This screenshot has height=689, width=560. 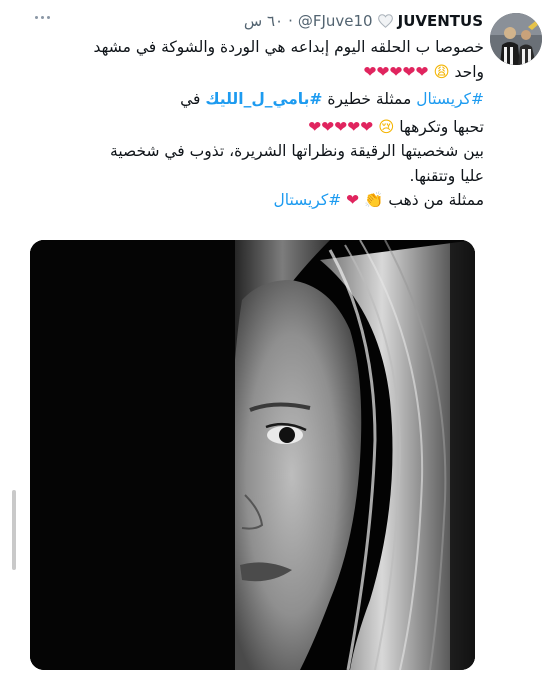 I want to click on hashtag-link: #بامي_ل_الليك, so click(x=263, y=99).